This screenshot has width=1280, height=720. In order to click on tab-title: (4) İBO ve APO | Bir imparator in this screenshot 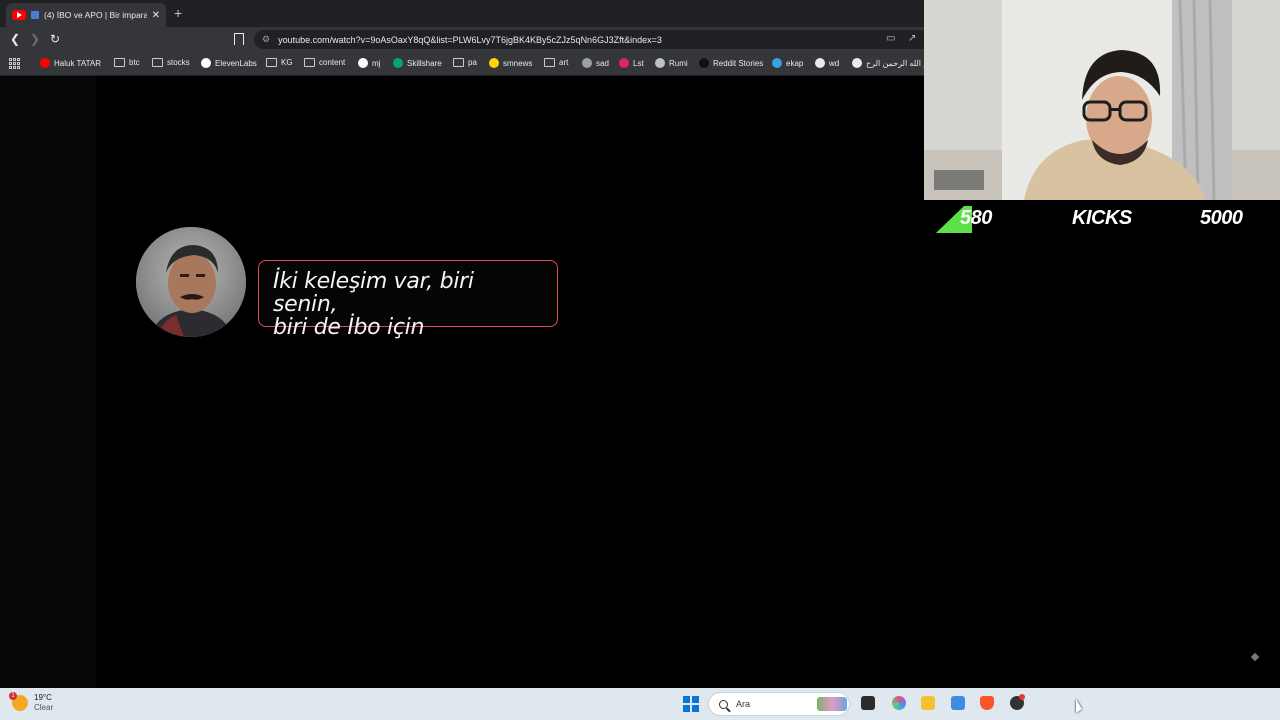, I will do `click(95, 15)`.